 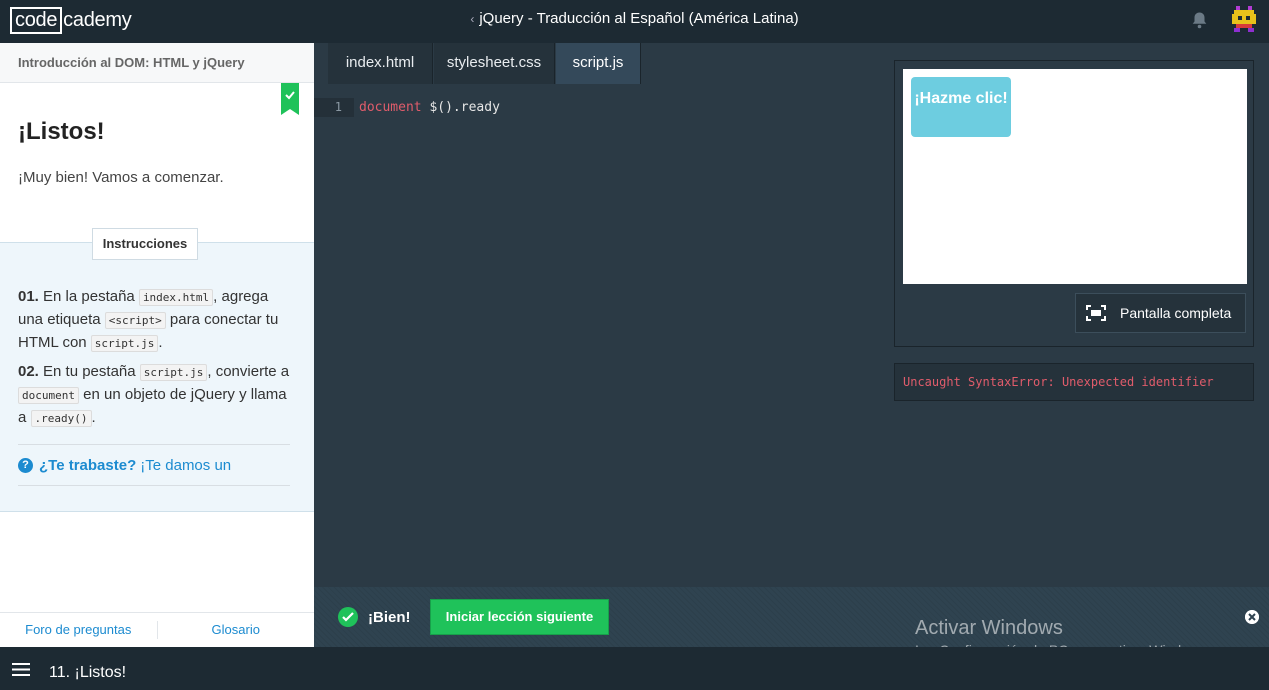 I want to click on glossary-link: Glosario, so click(x=236, y=630).